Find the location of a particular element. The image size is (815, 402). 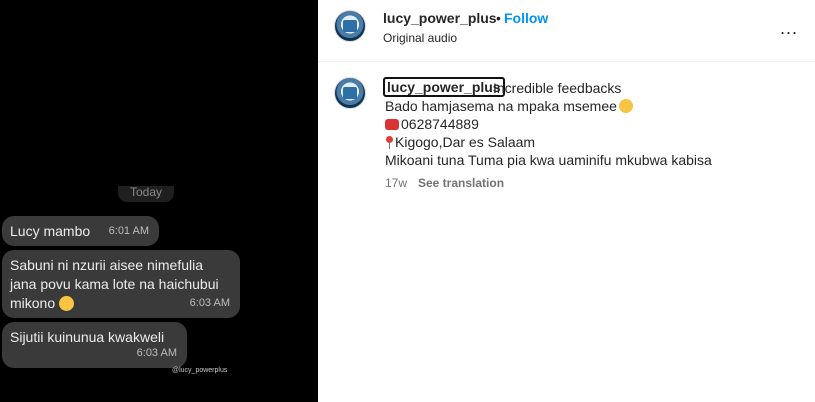

avatar is located at coordinates (350, 26).